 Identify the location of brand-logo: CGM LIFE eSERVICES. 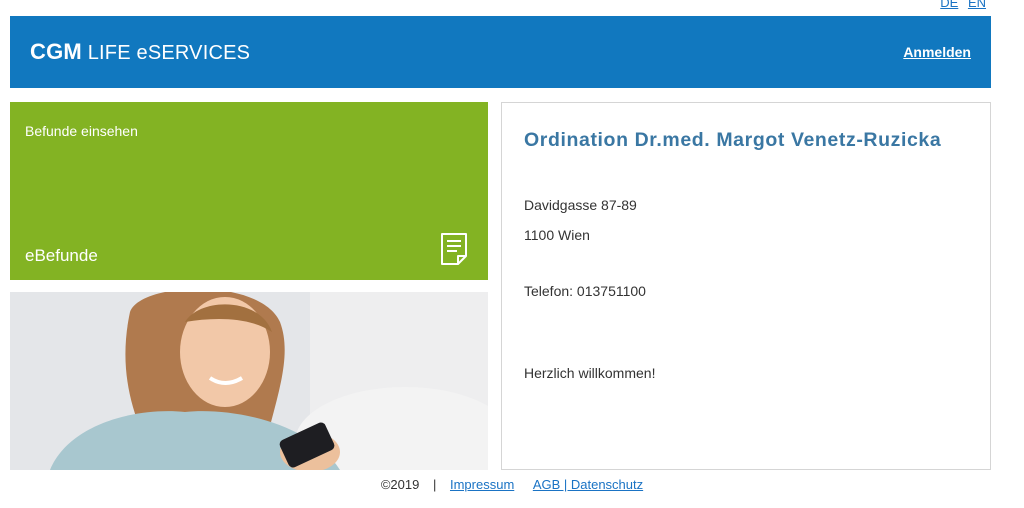
(140, 52).